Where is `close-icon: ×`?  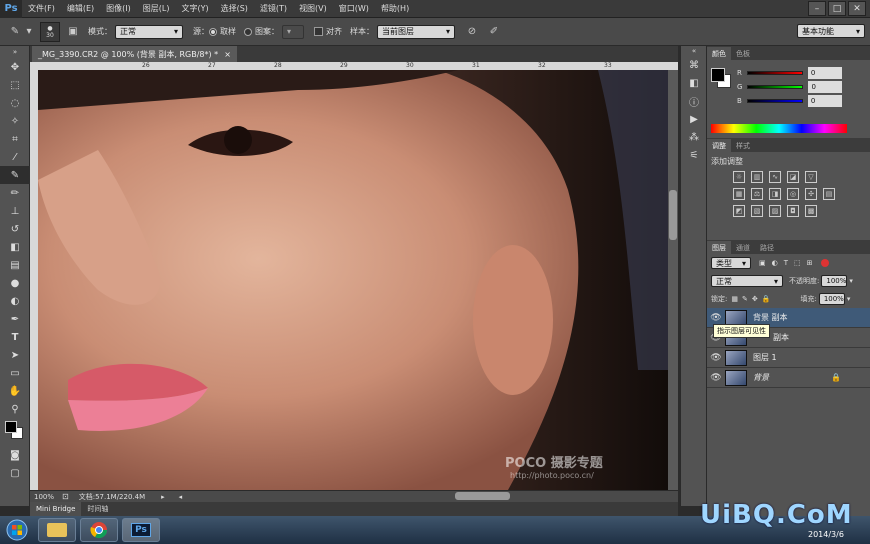
close-icon: × is located at coordinates (227, 54).